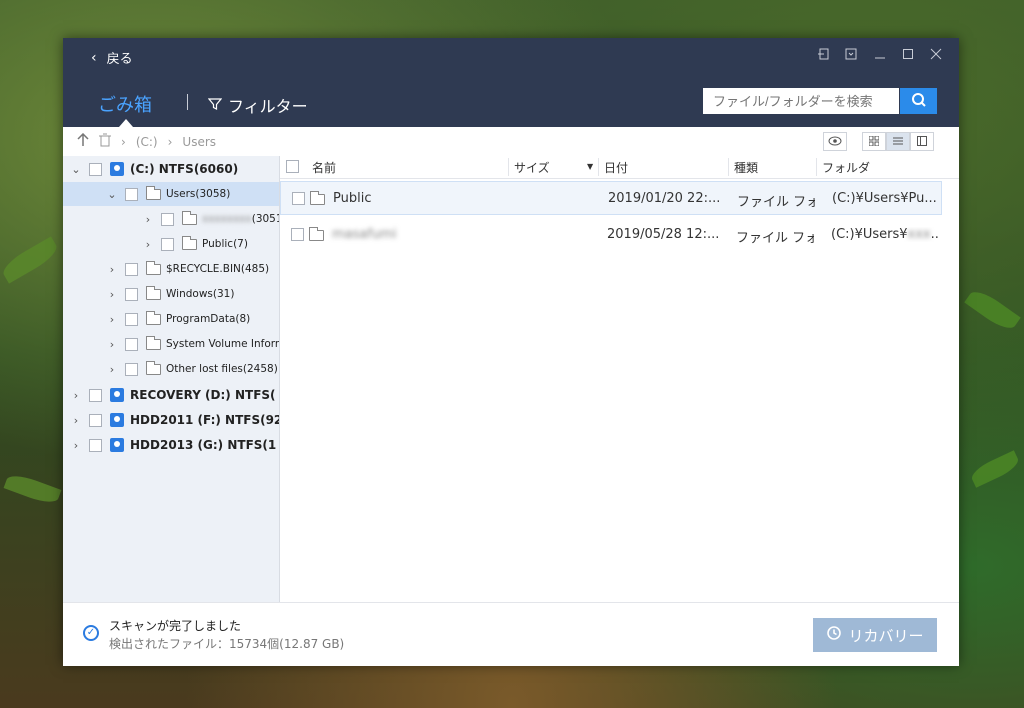 Image resolution: width=1024 pixels, height=708 pixels. What do you see at coordinates (83, 141) in the screenshot?
I see `up-arrow-icon` at bounding box center [83, 141].